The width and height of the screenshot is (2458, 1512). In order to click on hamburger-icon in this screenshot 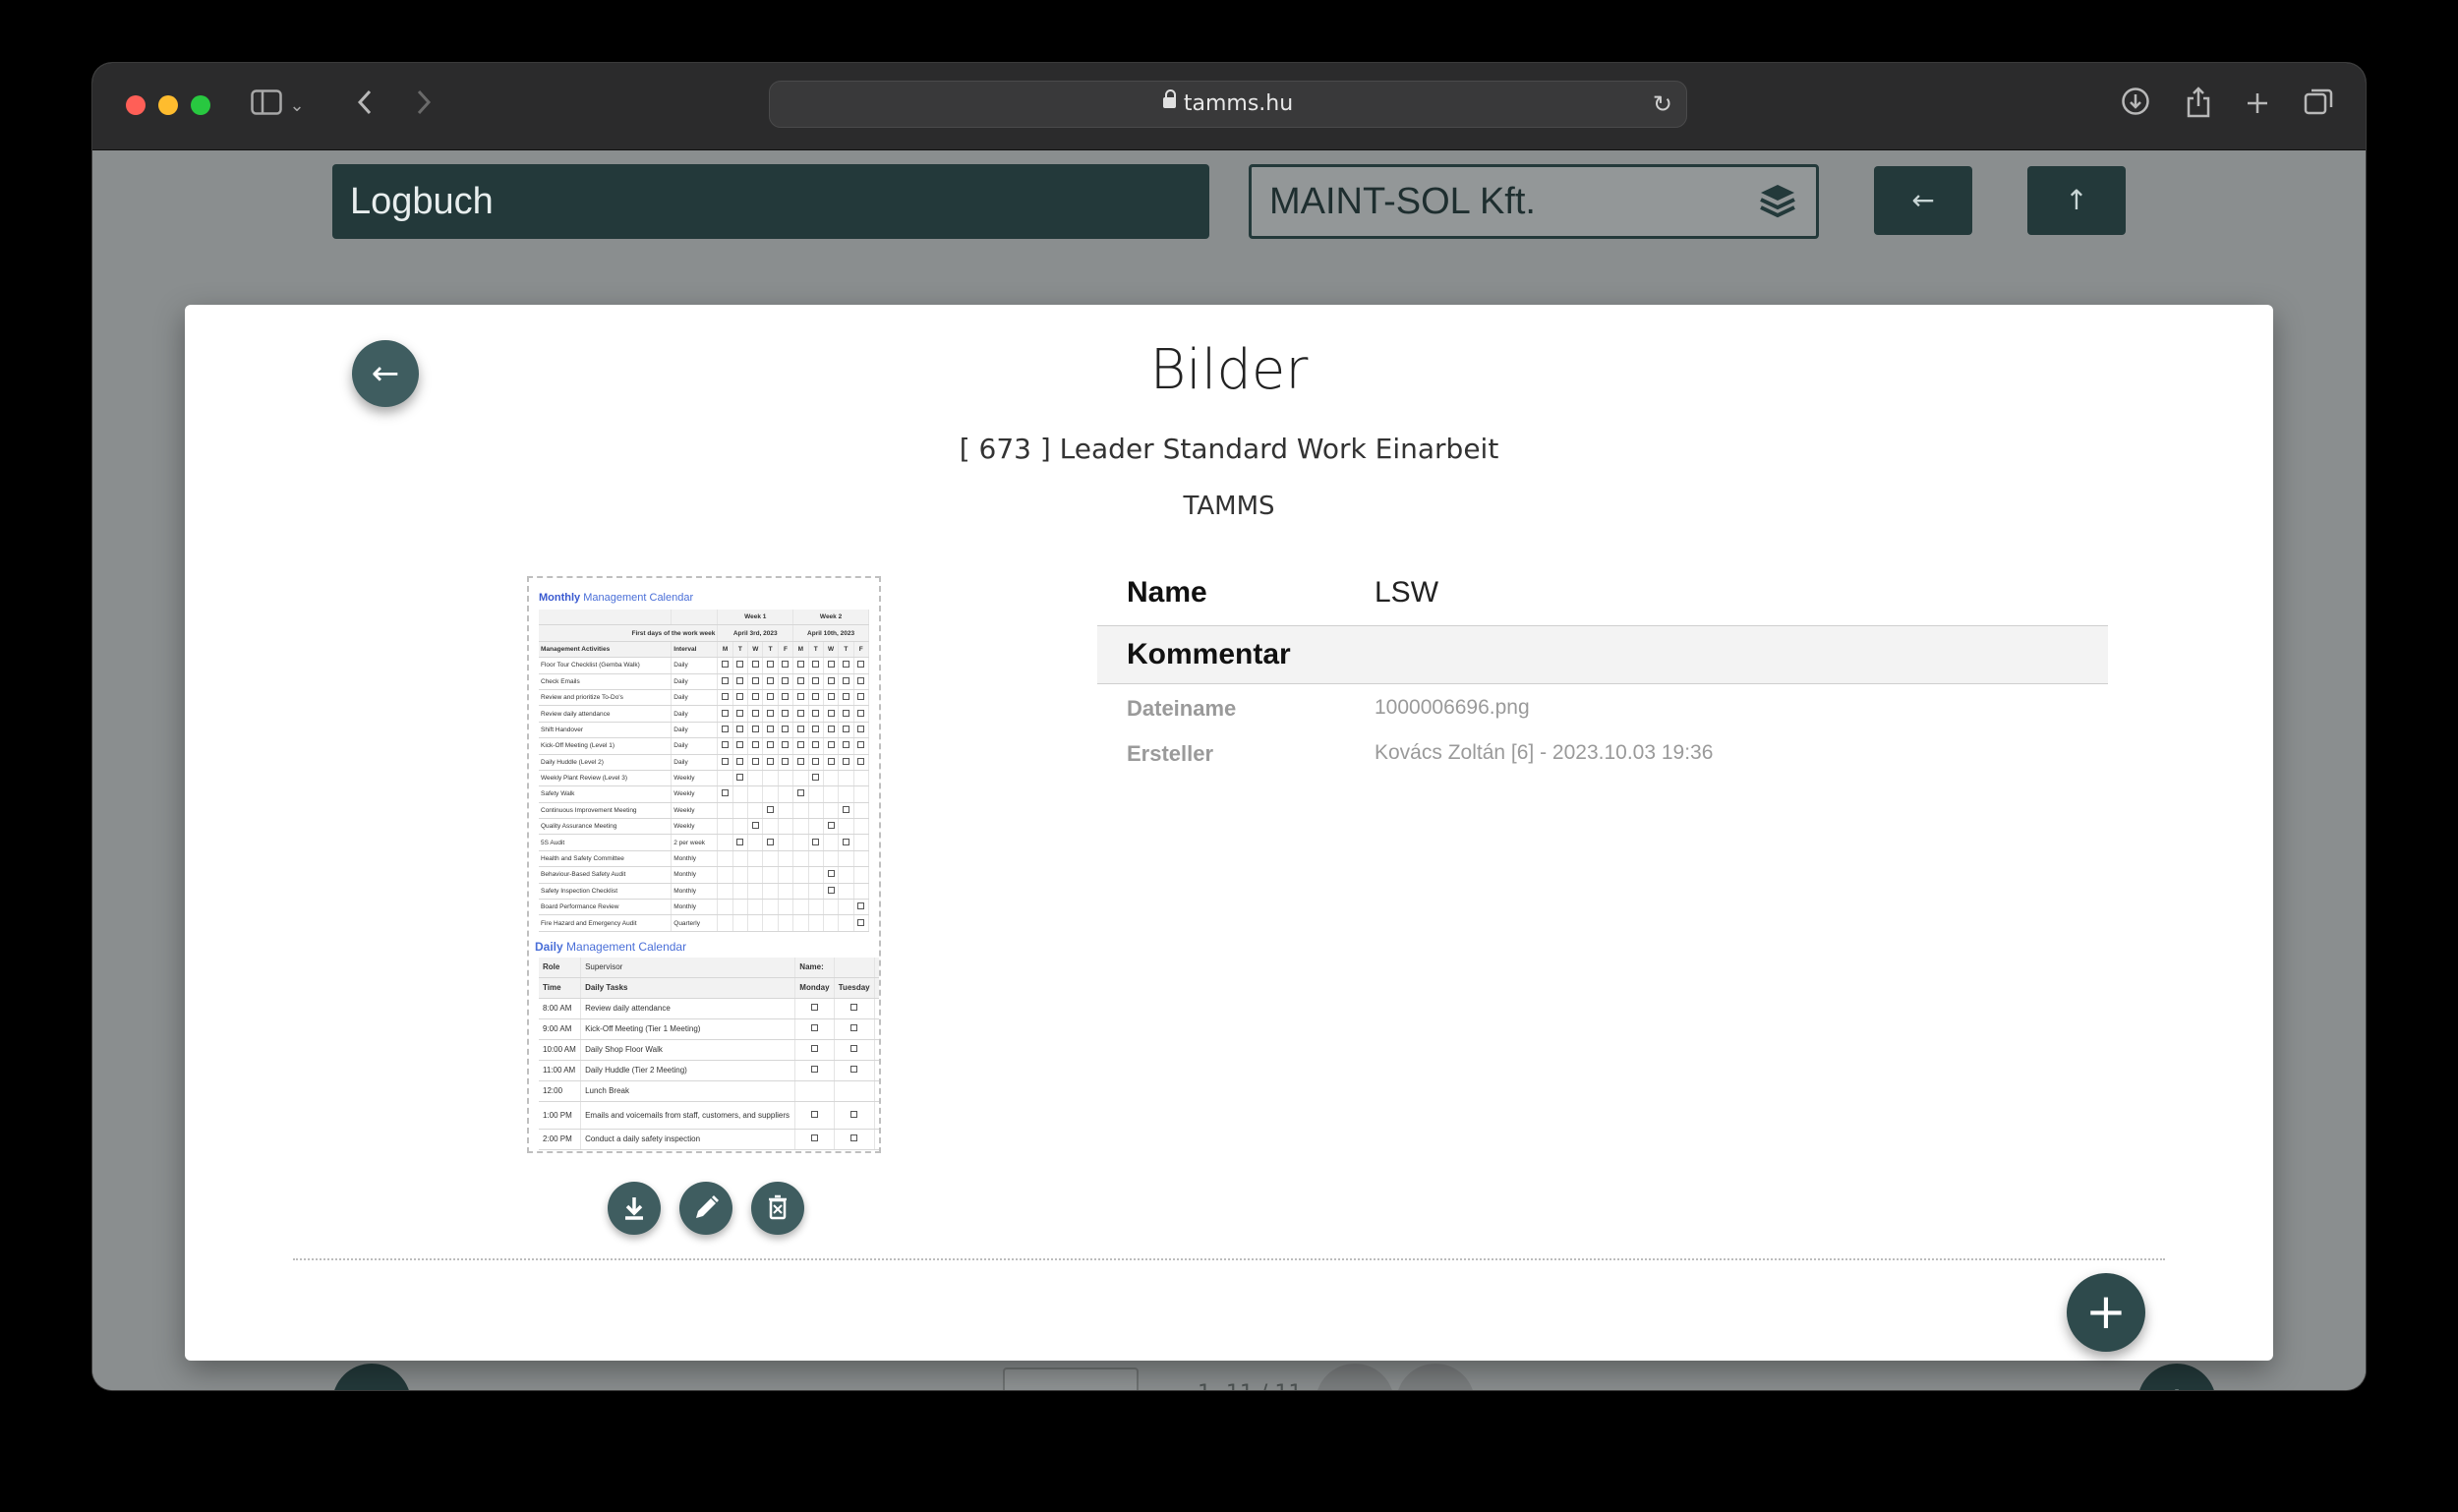, I will do `click(371, 1377)`.